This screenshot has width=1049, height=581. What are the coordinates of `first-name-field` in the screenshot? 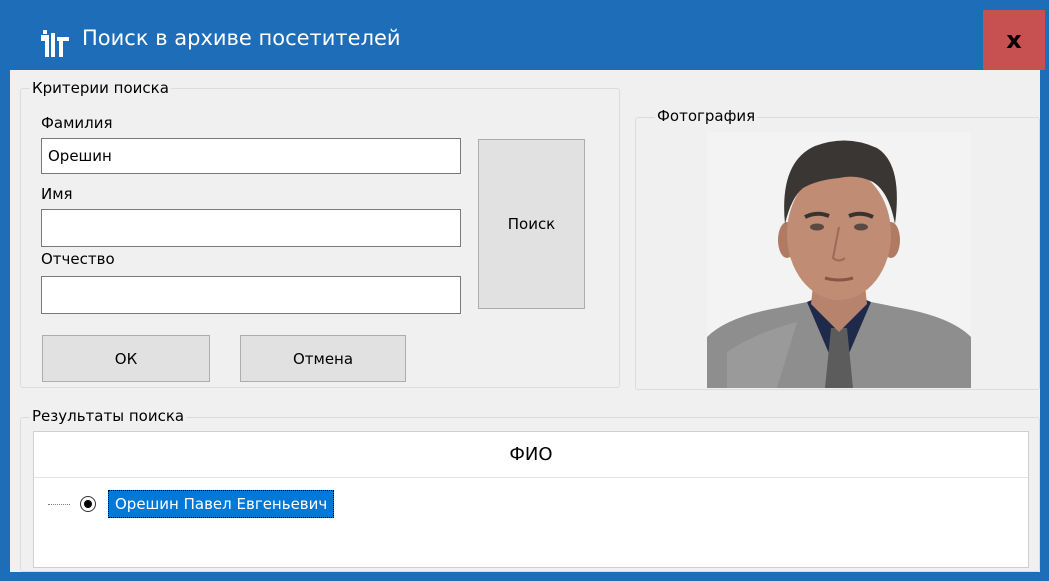 It's located at (251, 228).